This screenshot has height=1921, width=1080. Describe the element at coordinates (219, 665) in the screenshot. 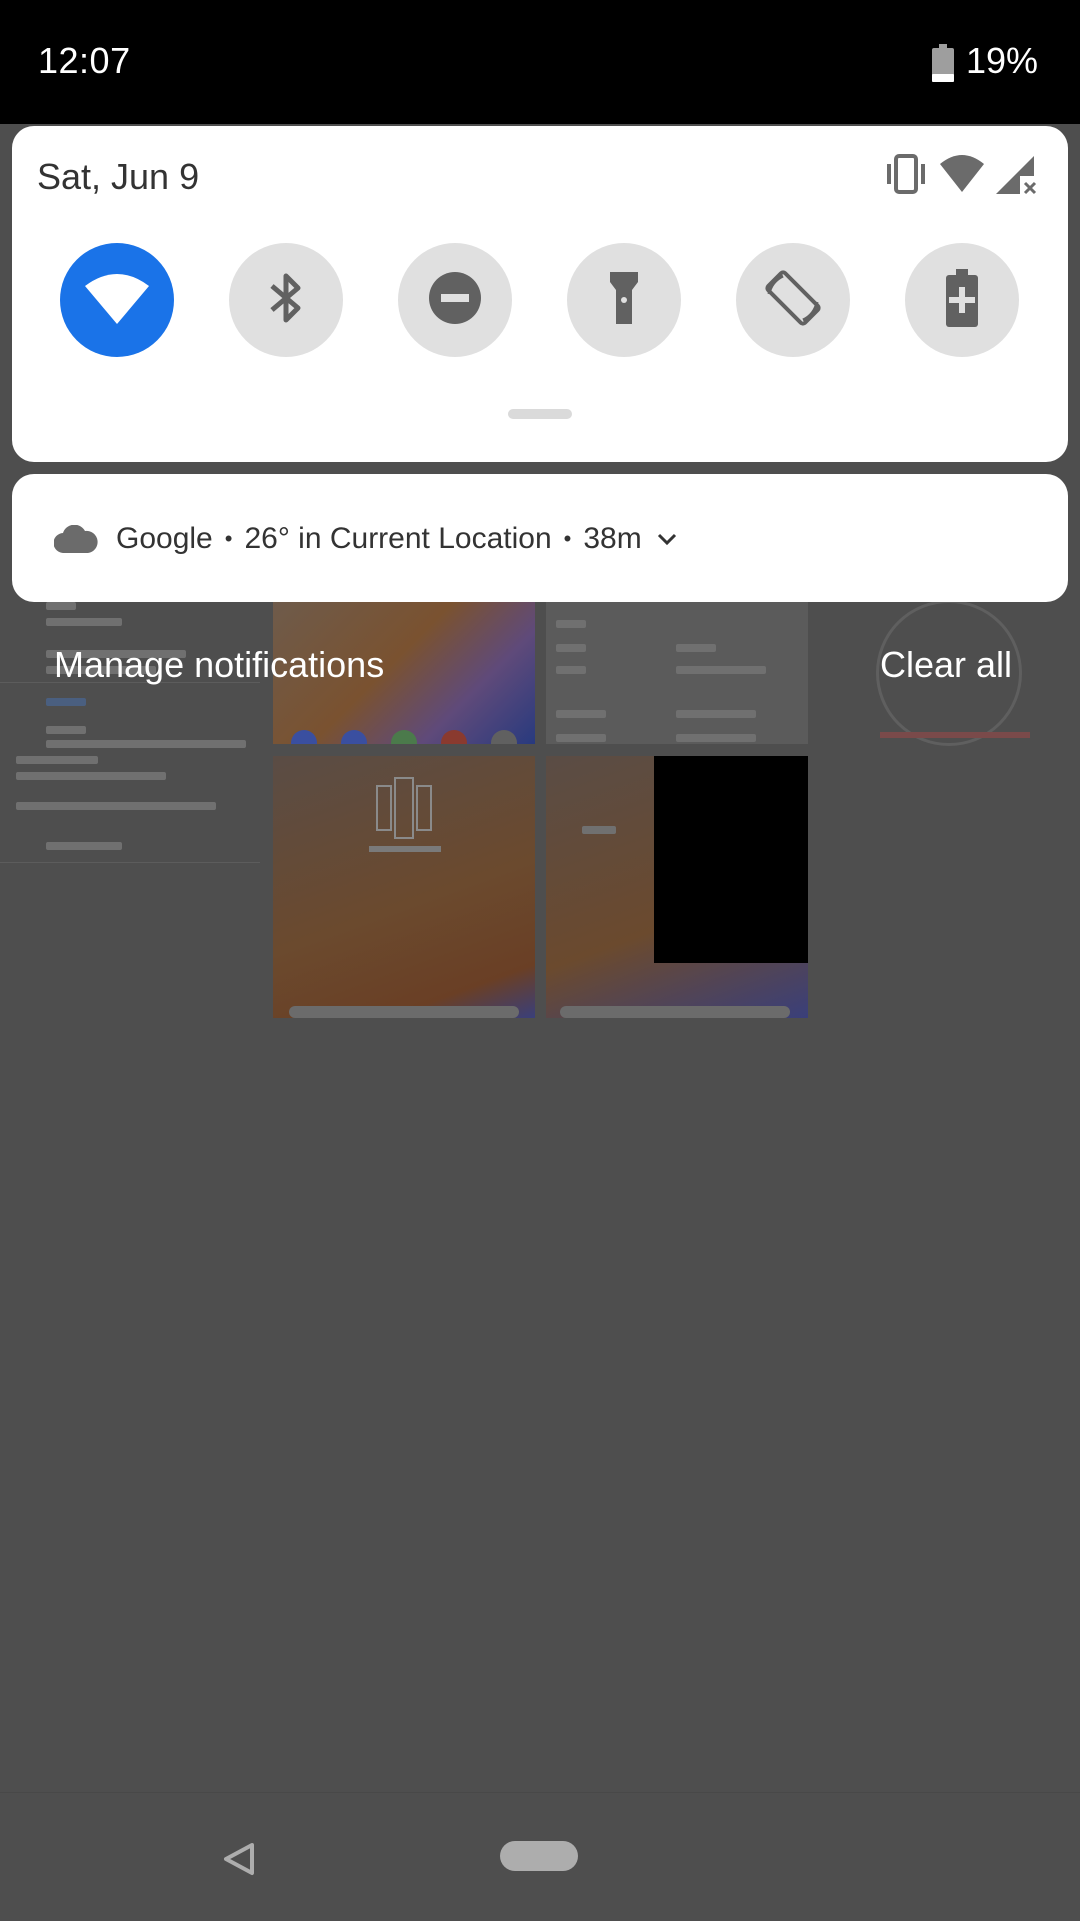

I see `manage-notifications-button: Manage notifications` at that location.